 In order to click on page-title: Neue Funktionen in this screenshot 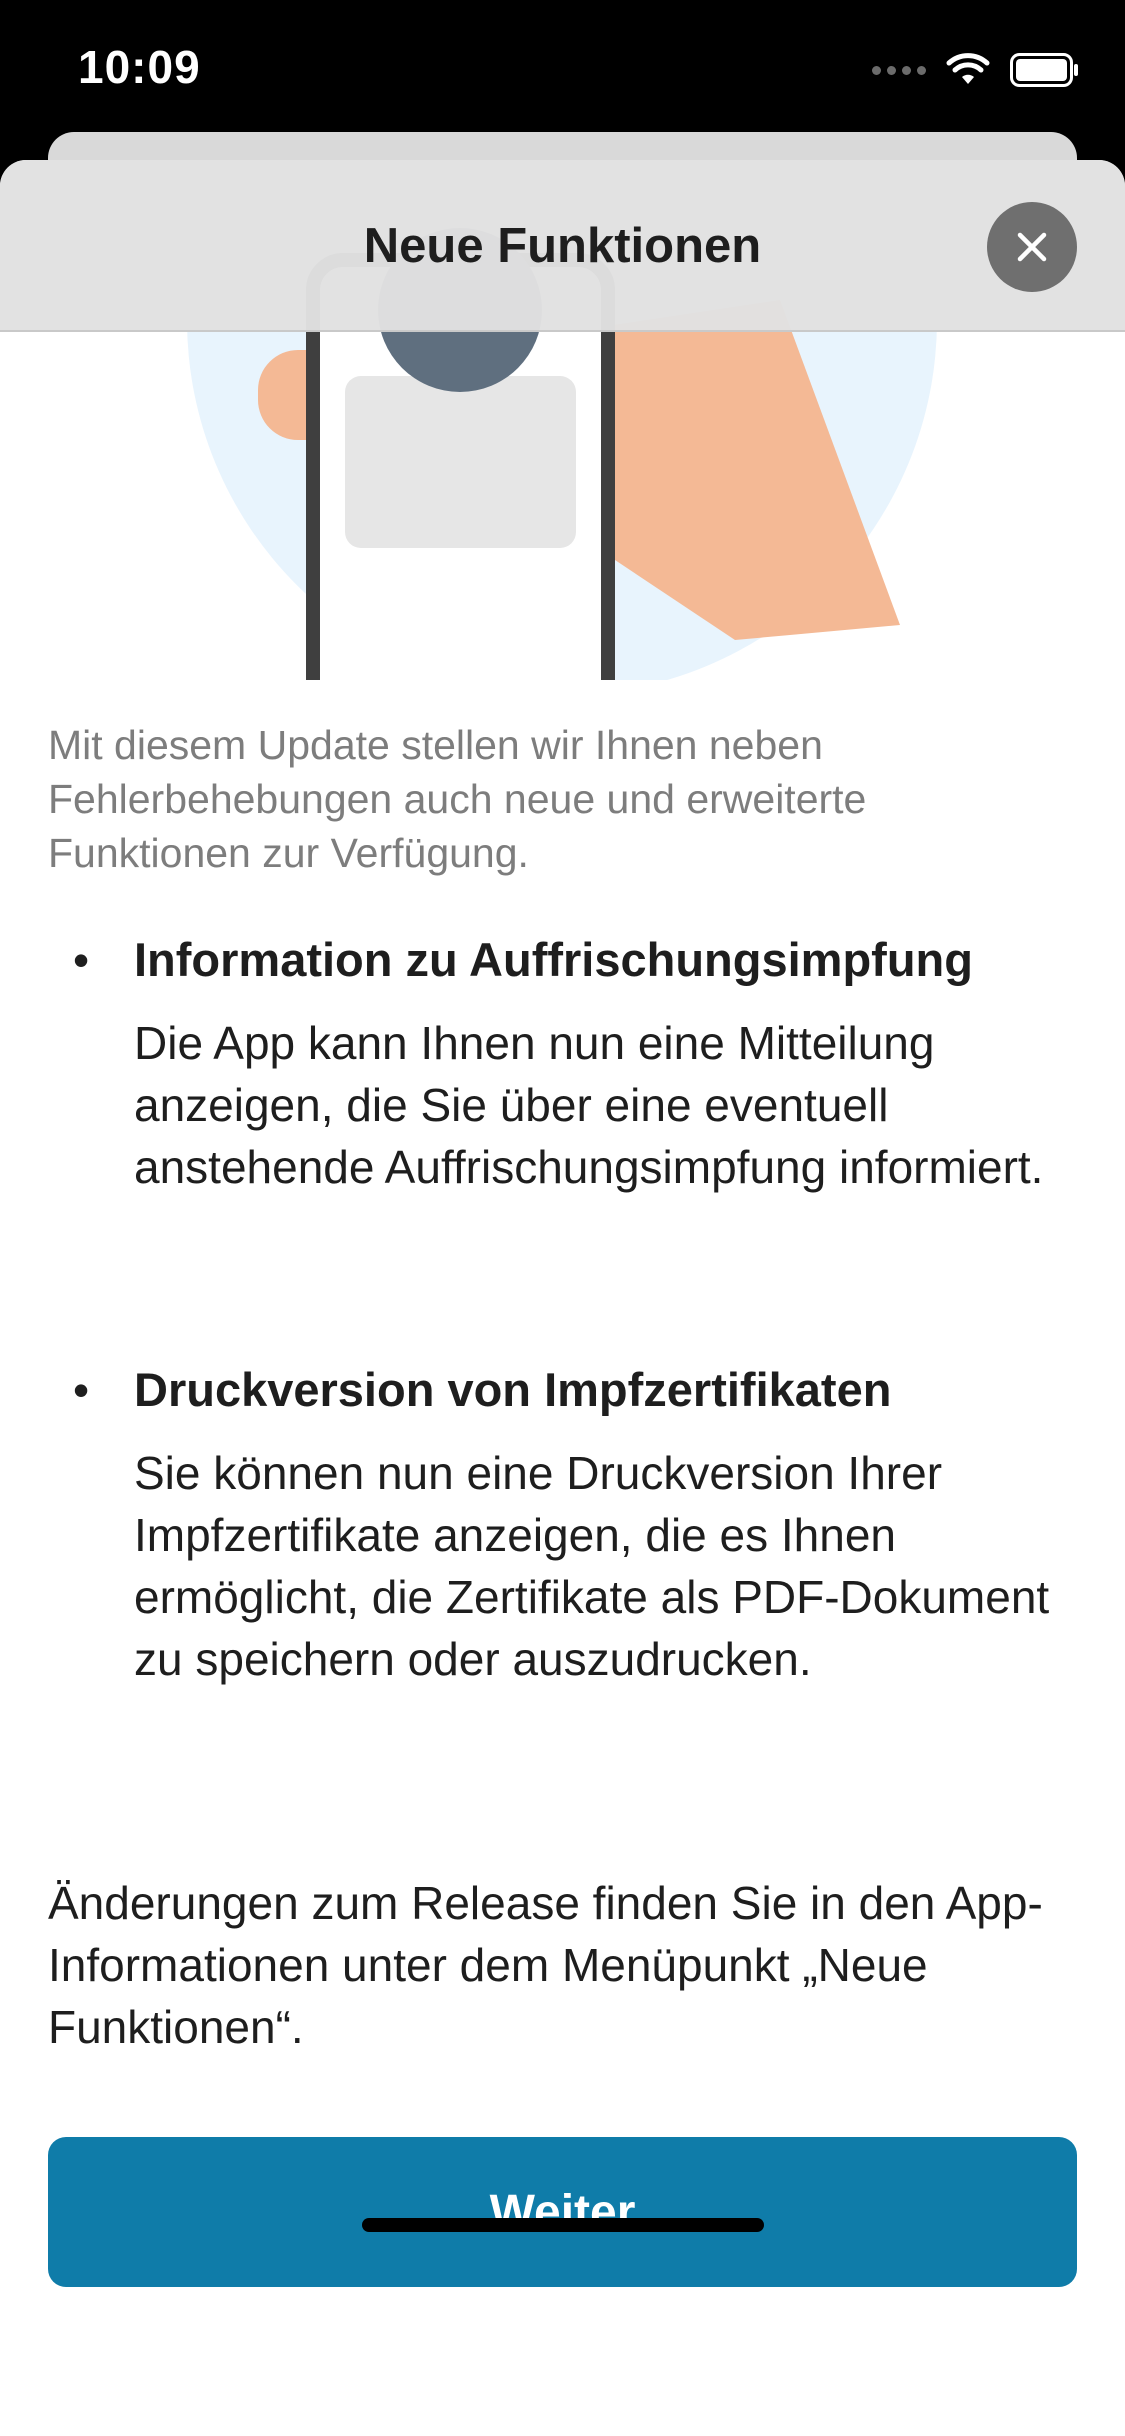, I will do `click(562, 246)`.